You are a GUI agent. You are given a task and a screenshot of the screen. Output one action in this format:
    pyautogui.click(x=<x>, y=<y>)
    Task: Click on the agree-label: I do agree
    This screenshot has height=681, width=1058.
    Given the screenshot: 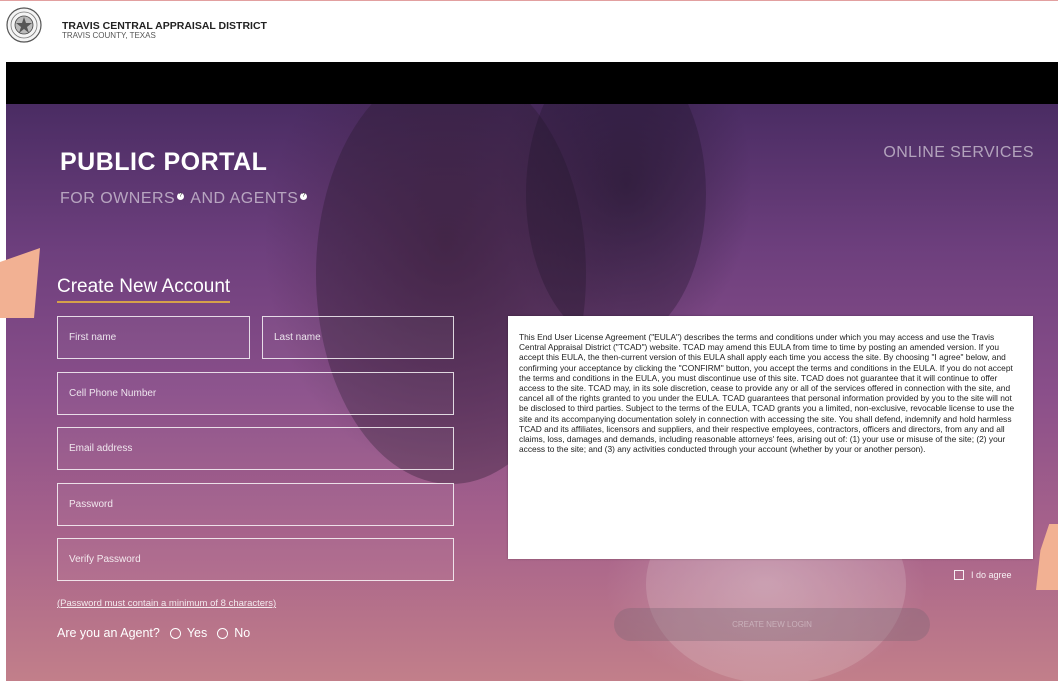 What is the action you would take?
    pyautogui.click(x=991, y=575)
    